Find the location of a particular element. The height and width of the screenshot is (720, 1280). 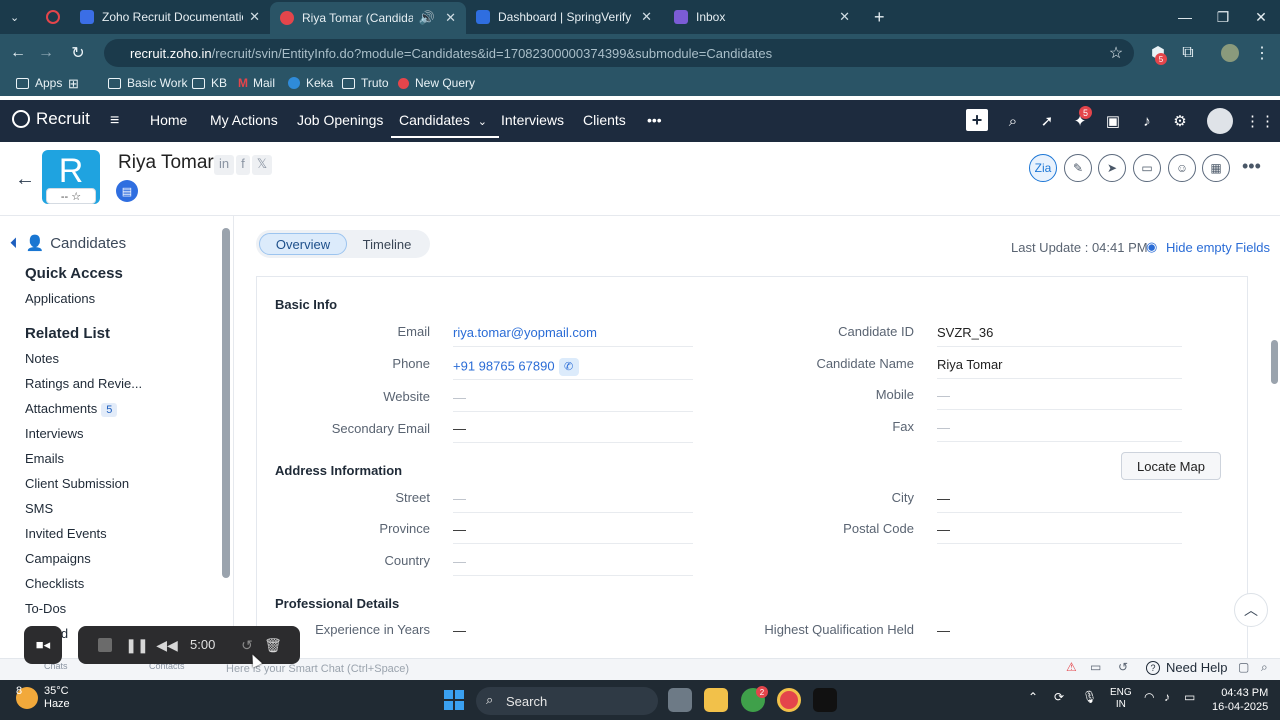

nav-interviews: Interviews is located at coordinates (532, 120).